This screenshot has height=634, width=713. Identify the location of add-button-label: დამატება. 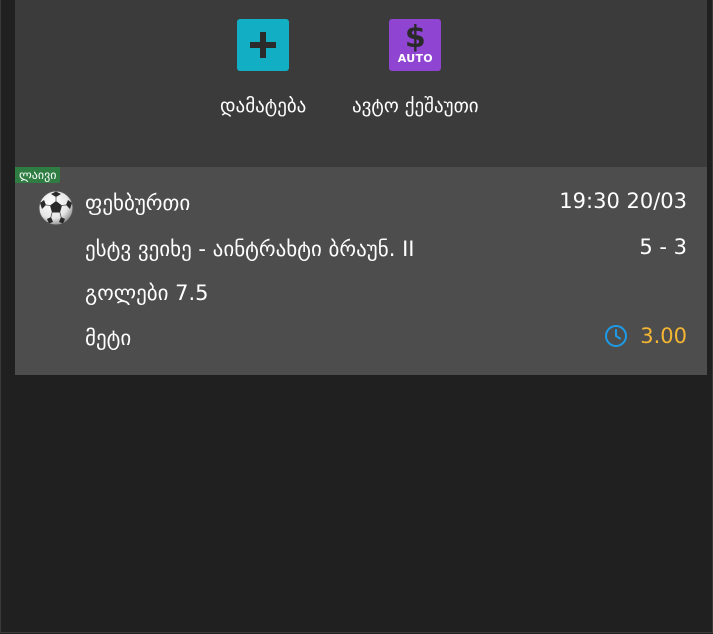
(263, 106).